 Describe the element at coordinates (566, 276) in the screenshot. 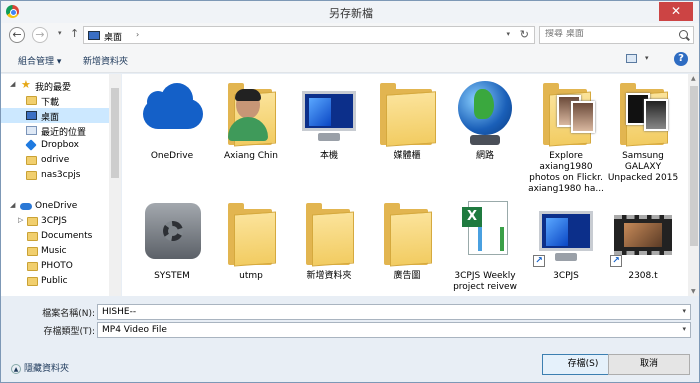

I see `file-label: 3CPJS` at that location.